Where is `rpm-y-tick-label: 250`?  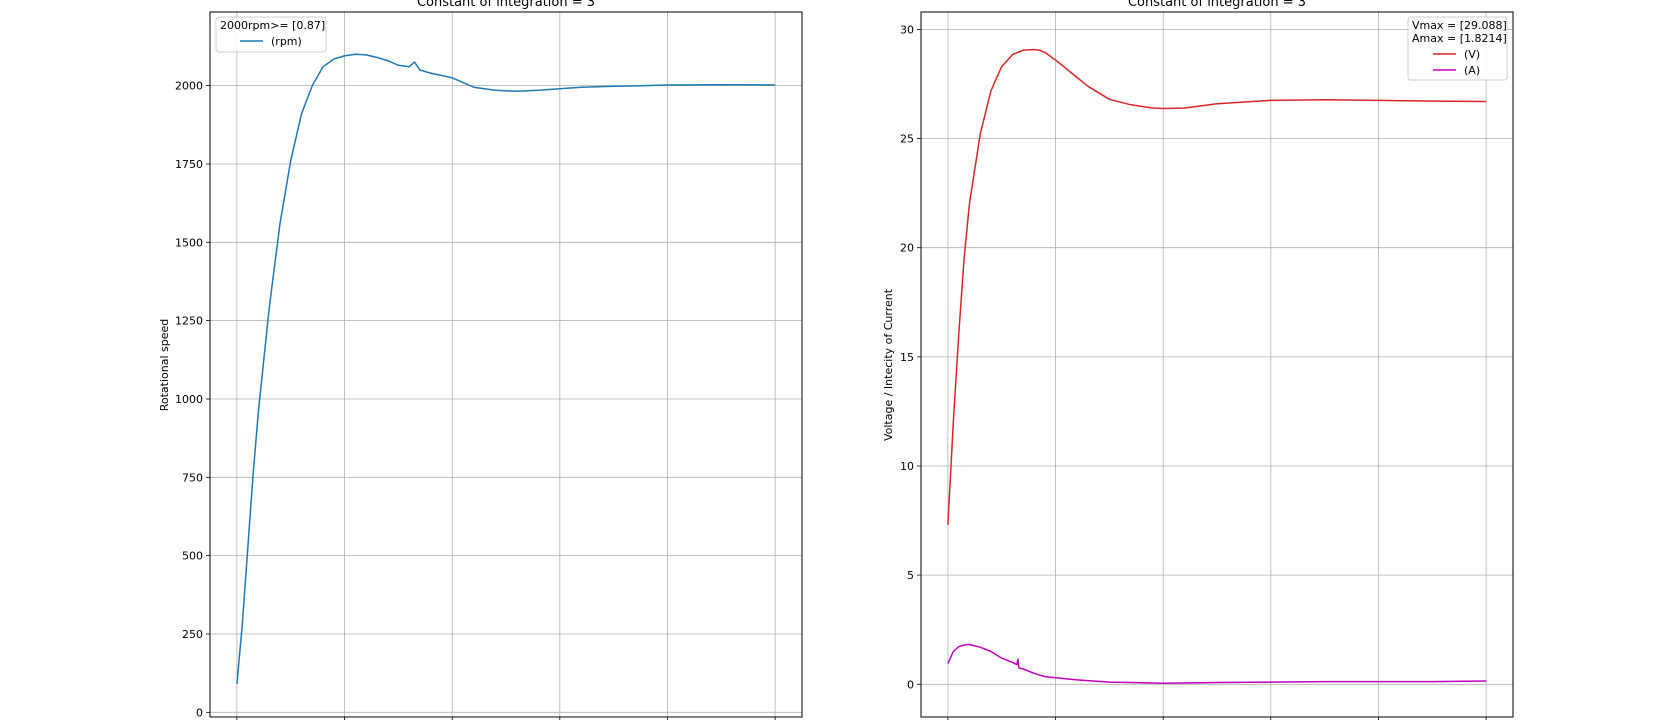 rpm-y-tick-label: 250 is located at coordinates (192, 634).